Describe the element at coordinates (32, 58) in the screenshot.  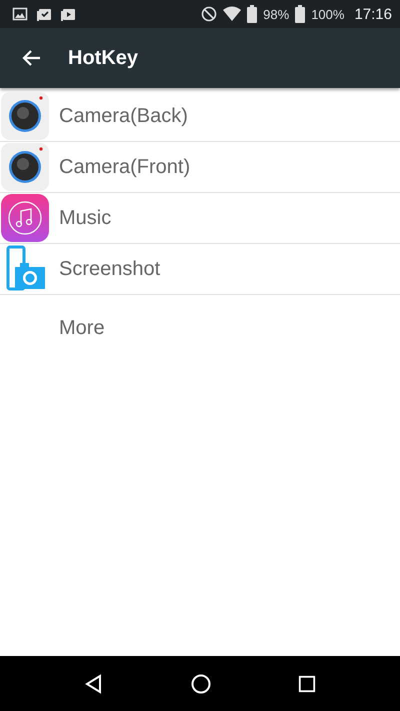
I see `back-arrow-icon` at that location.